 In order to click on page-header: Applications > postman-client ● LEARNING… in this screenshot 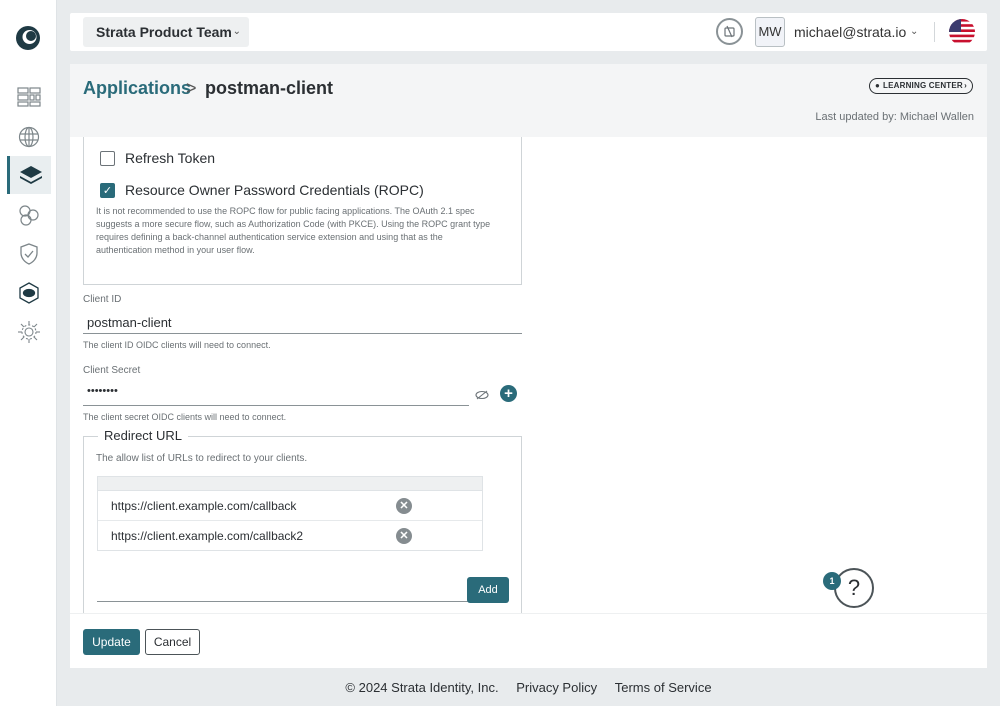, I will do `click(528, 100)`.